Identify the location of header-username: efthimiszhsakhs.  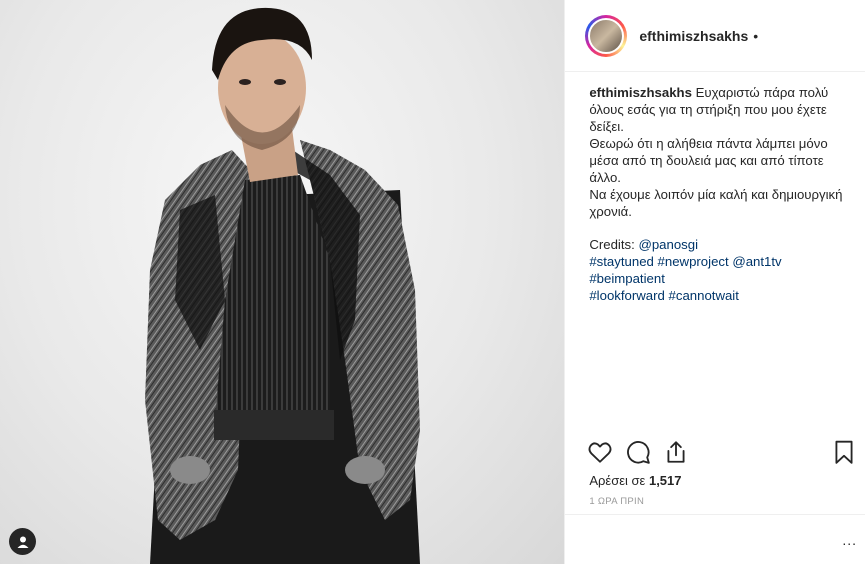
(693, 36).